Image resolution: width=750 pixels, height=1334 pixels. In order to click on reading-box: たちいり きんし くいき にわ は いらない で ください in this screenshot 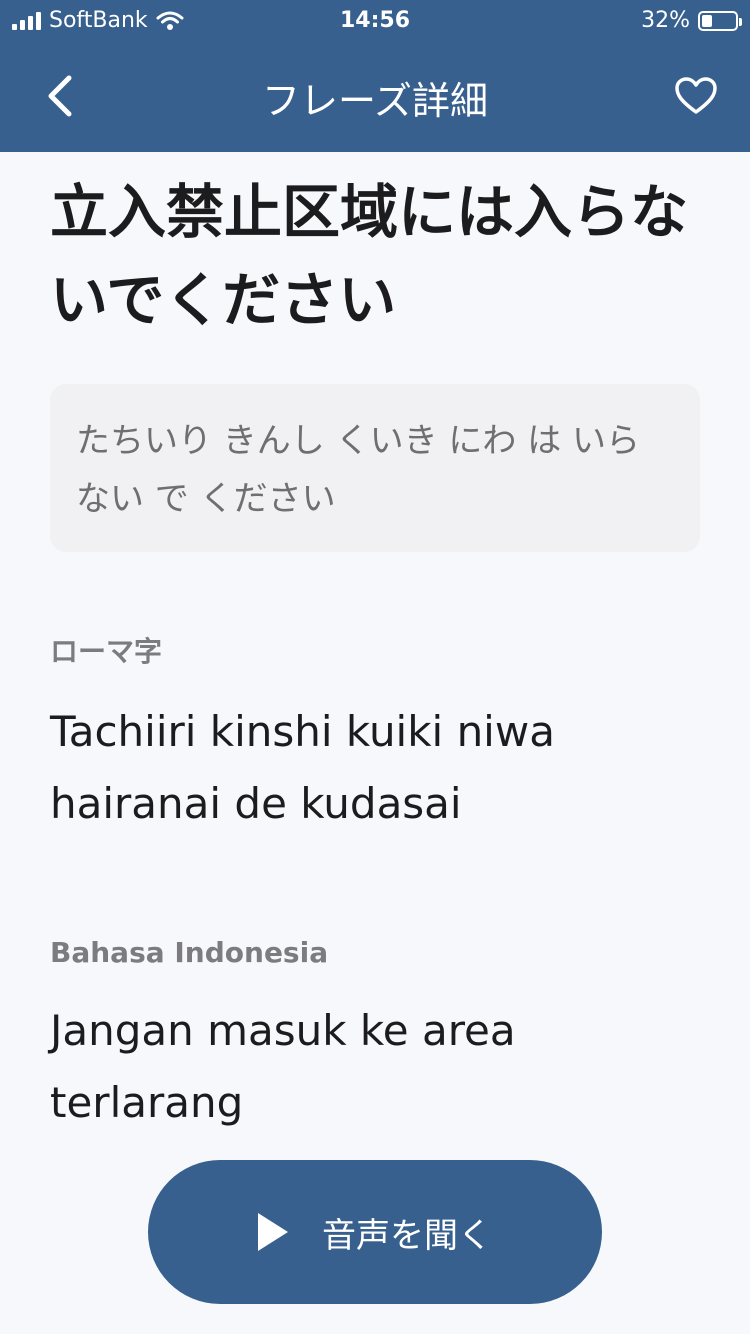, I will do `click(375, 468)`.